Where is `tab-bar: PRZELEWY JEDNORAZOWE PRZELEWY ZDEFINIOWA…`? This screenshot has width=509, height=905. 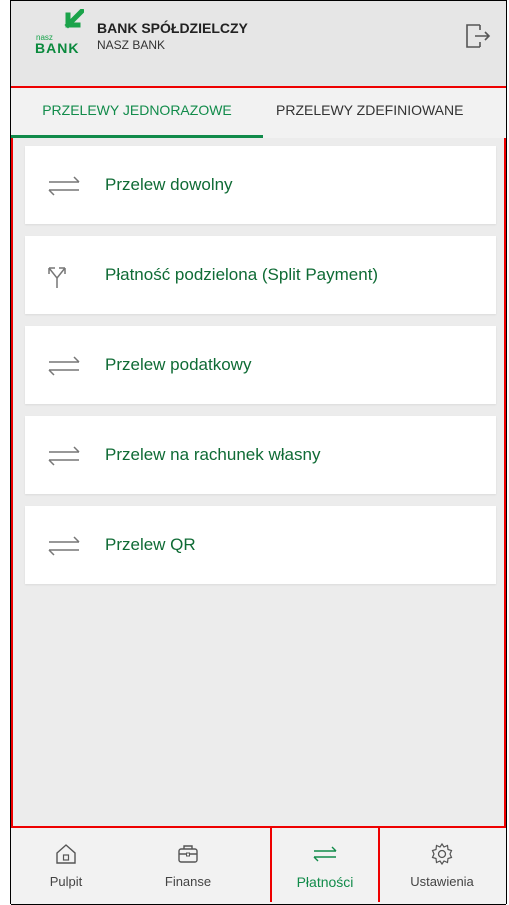
tab-bar: PRZELEWY JEDNORAZOWE PRZELEWY ZDEFINIOWA… is located at coordinates (258, 112).